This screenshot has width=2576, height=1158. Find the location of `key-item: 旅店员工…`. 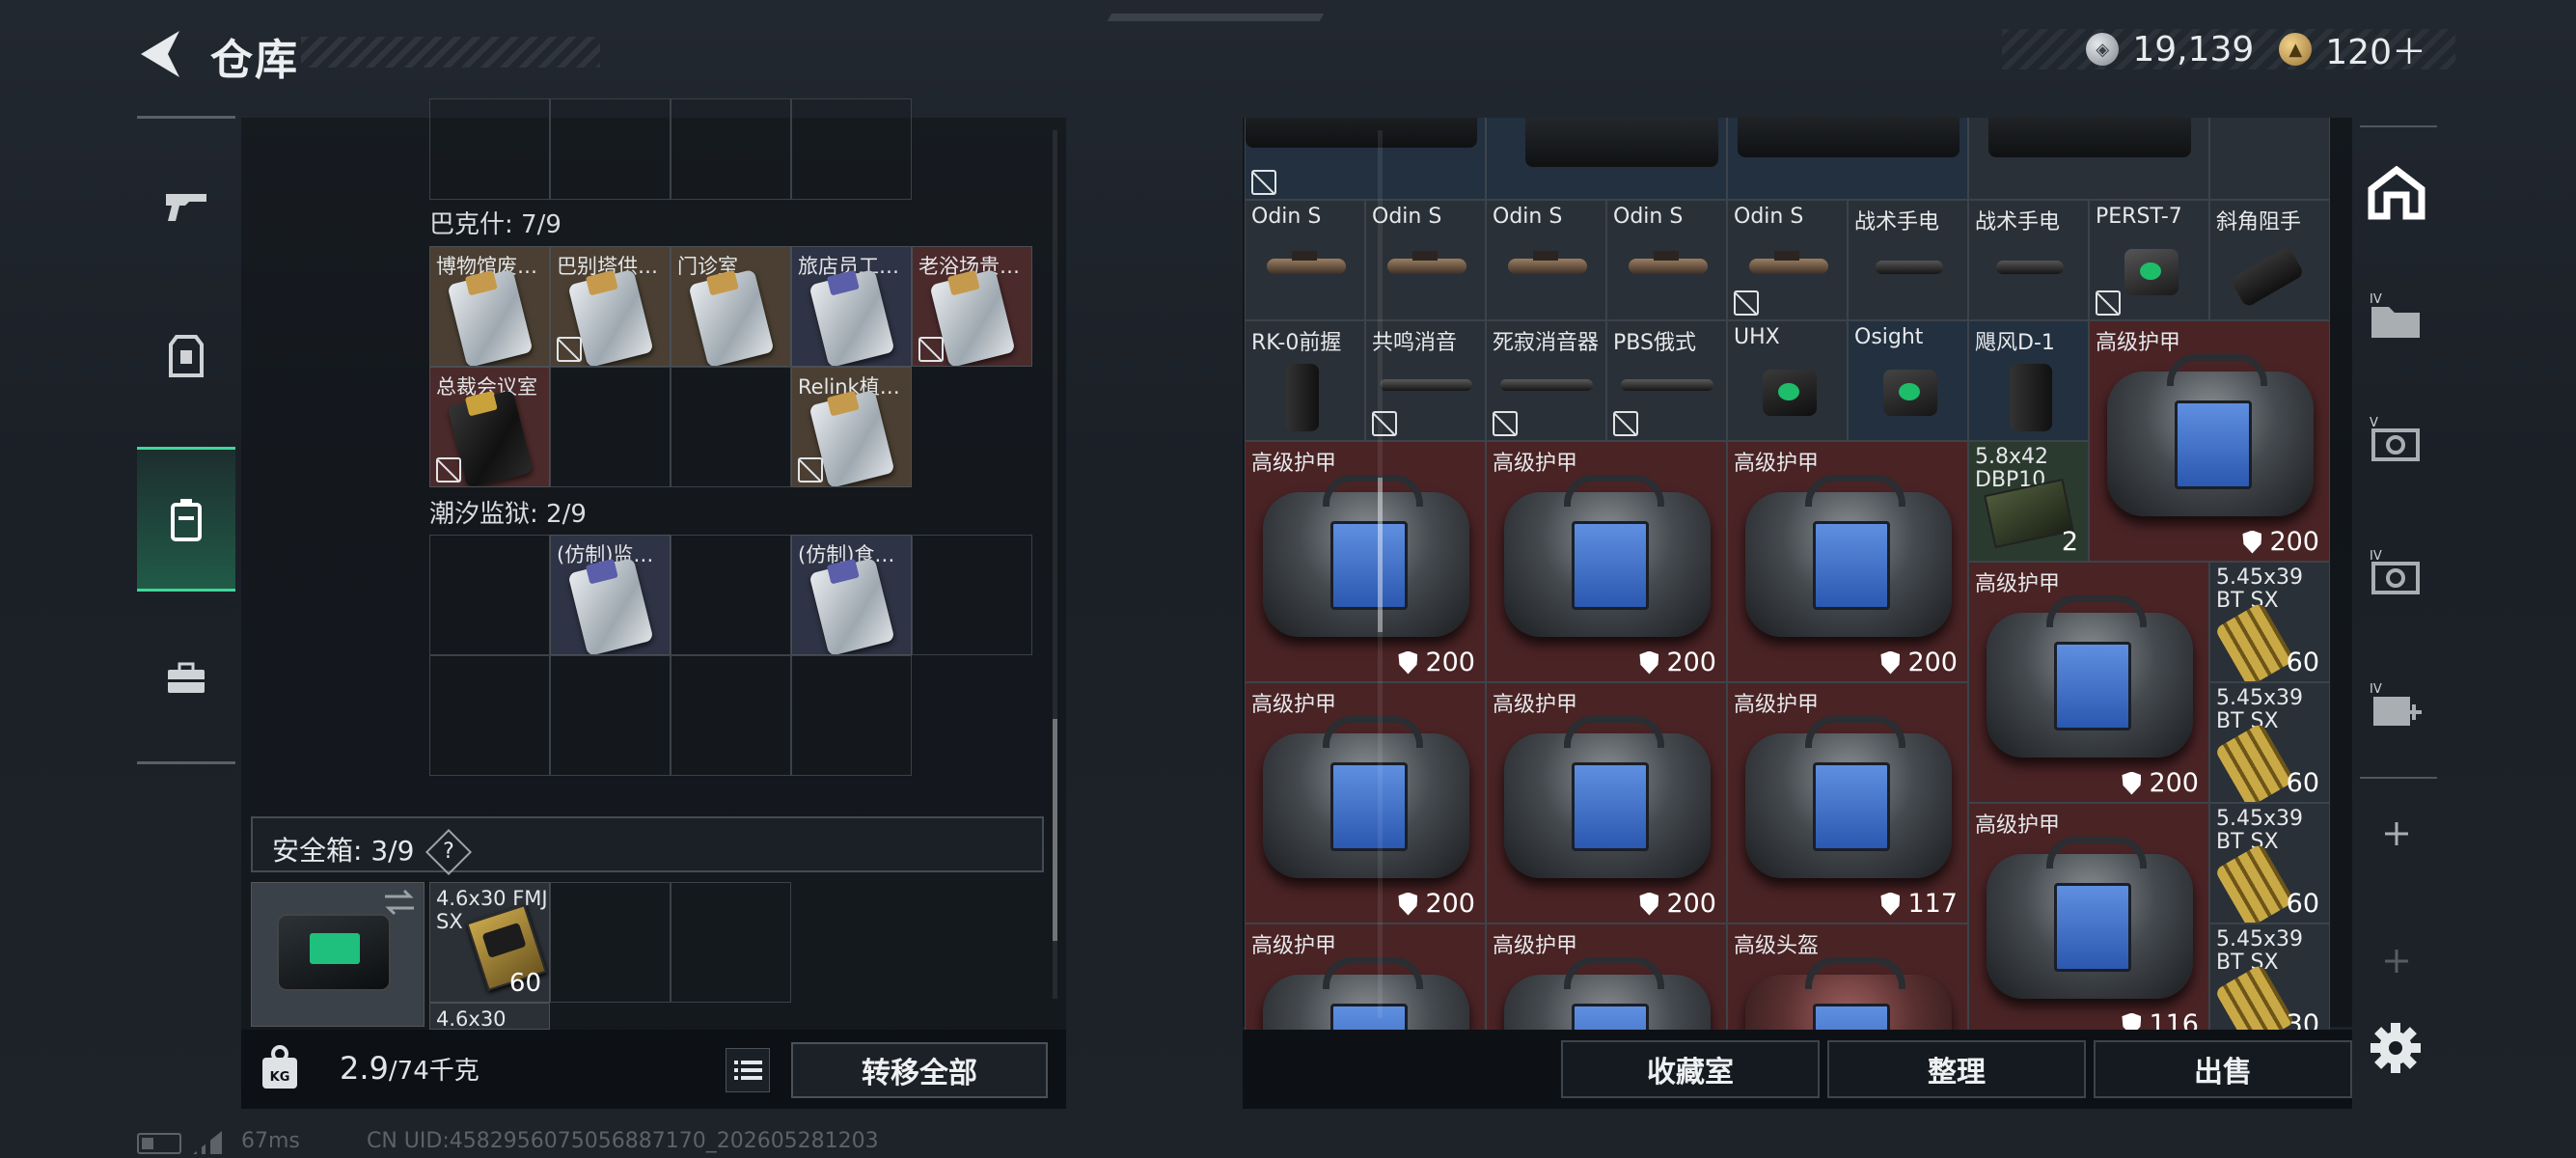

key-item: 旅店员工… is located at coordinates (851, 306).